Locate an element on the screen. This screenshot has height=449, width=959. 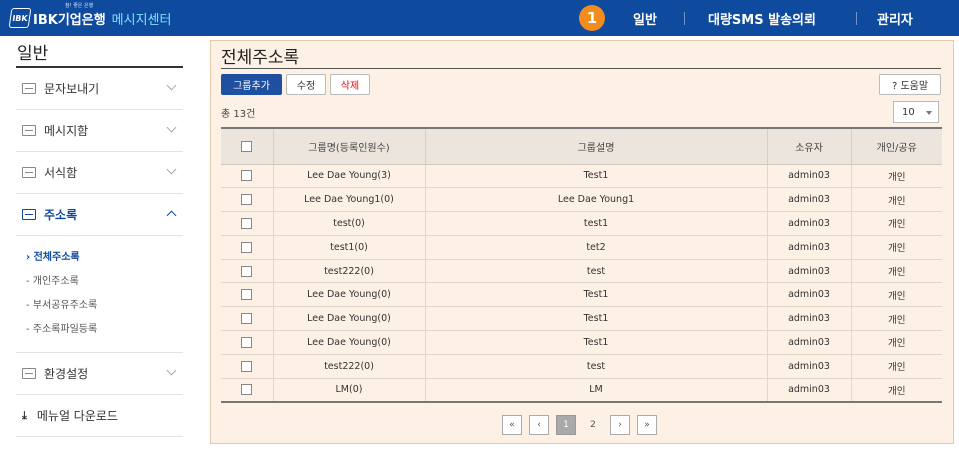
sidebar-item-template-box: 서식함 is located at coordinates (99, 173).